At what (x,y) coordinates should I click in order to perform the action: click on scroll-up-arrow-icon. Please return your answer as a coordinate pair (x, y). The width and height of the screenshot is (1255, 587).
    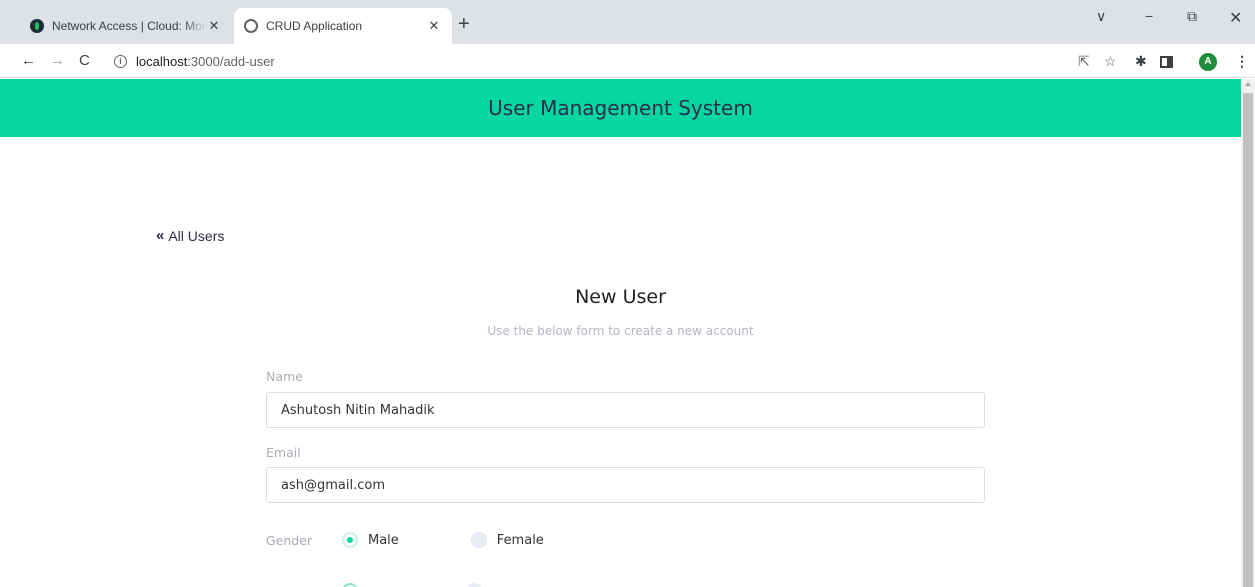
    Looking at the image, I should click on (1248, 84).